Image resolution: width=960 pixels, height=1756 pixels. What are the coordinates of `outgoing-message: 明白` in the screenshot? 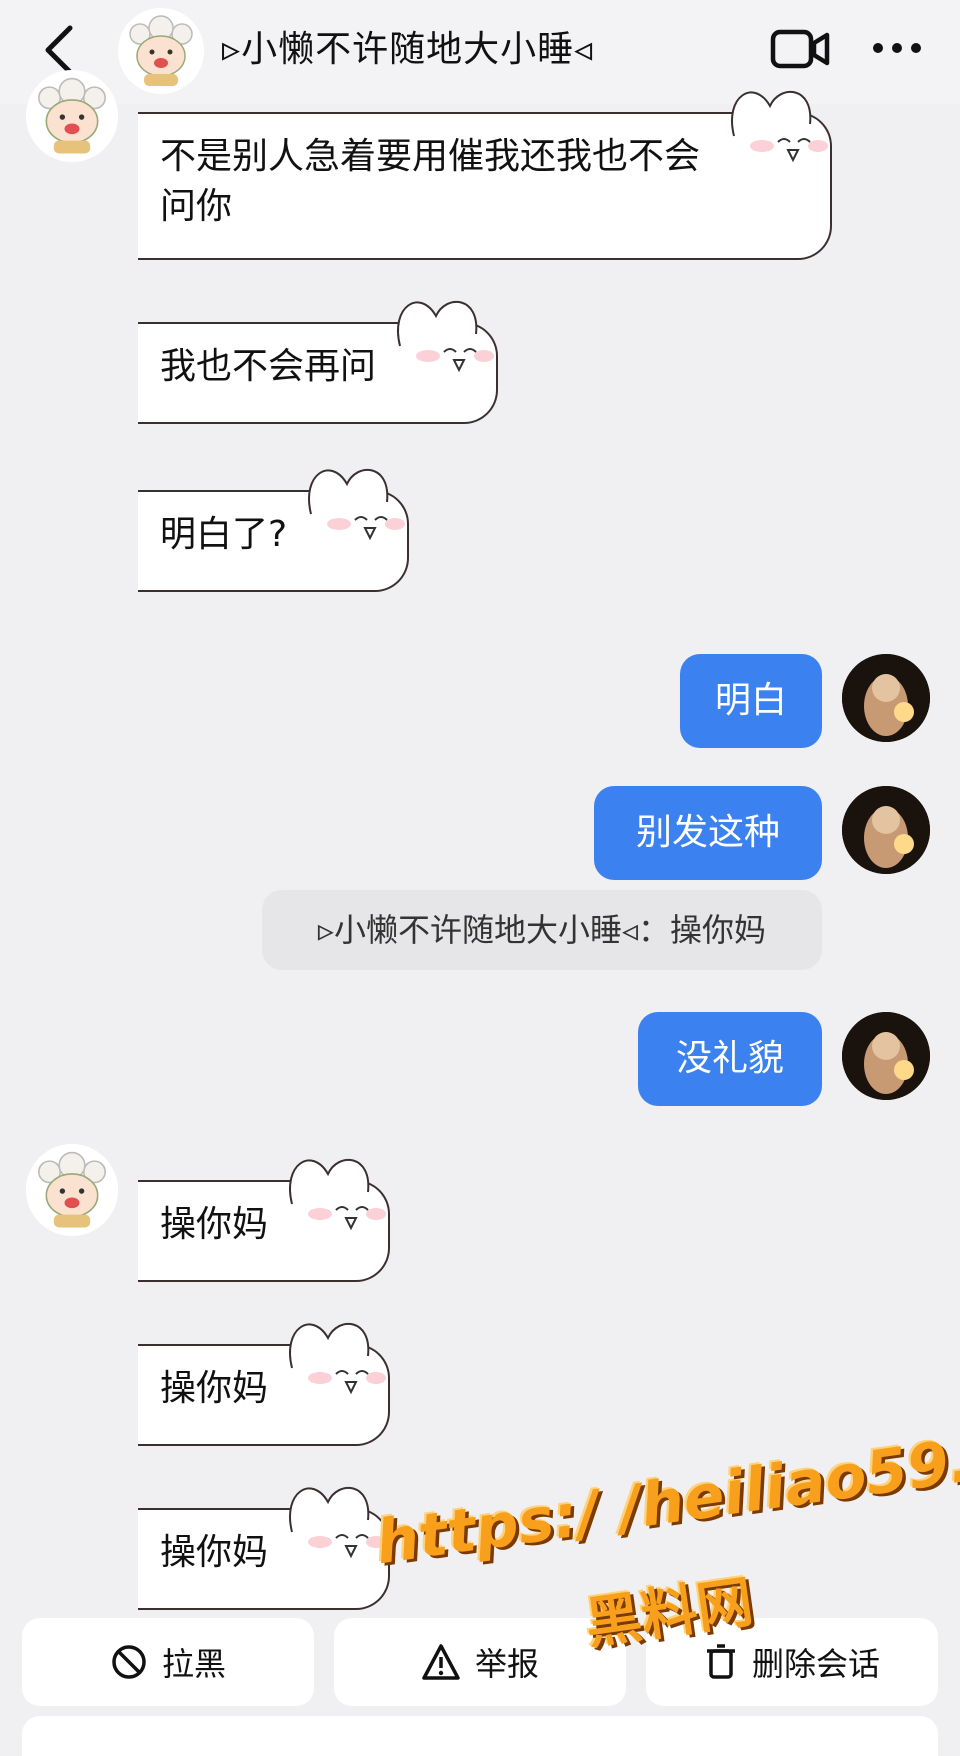 It's located at (751, 701).